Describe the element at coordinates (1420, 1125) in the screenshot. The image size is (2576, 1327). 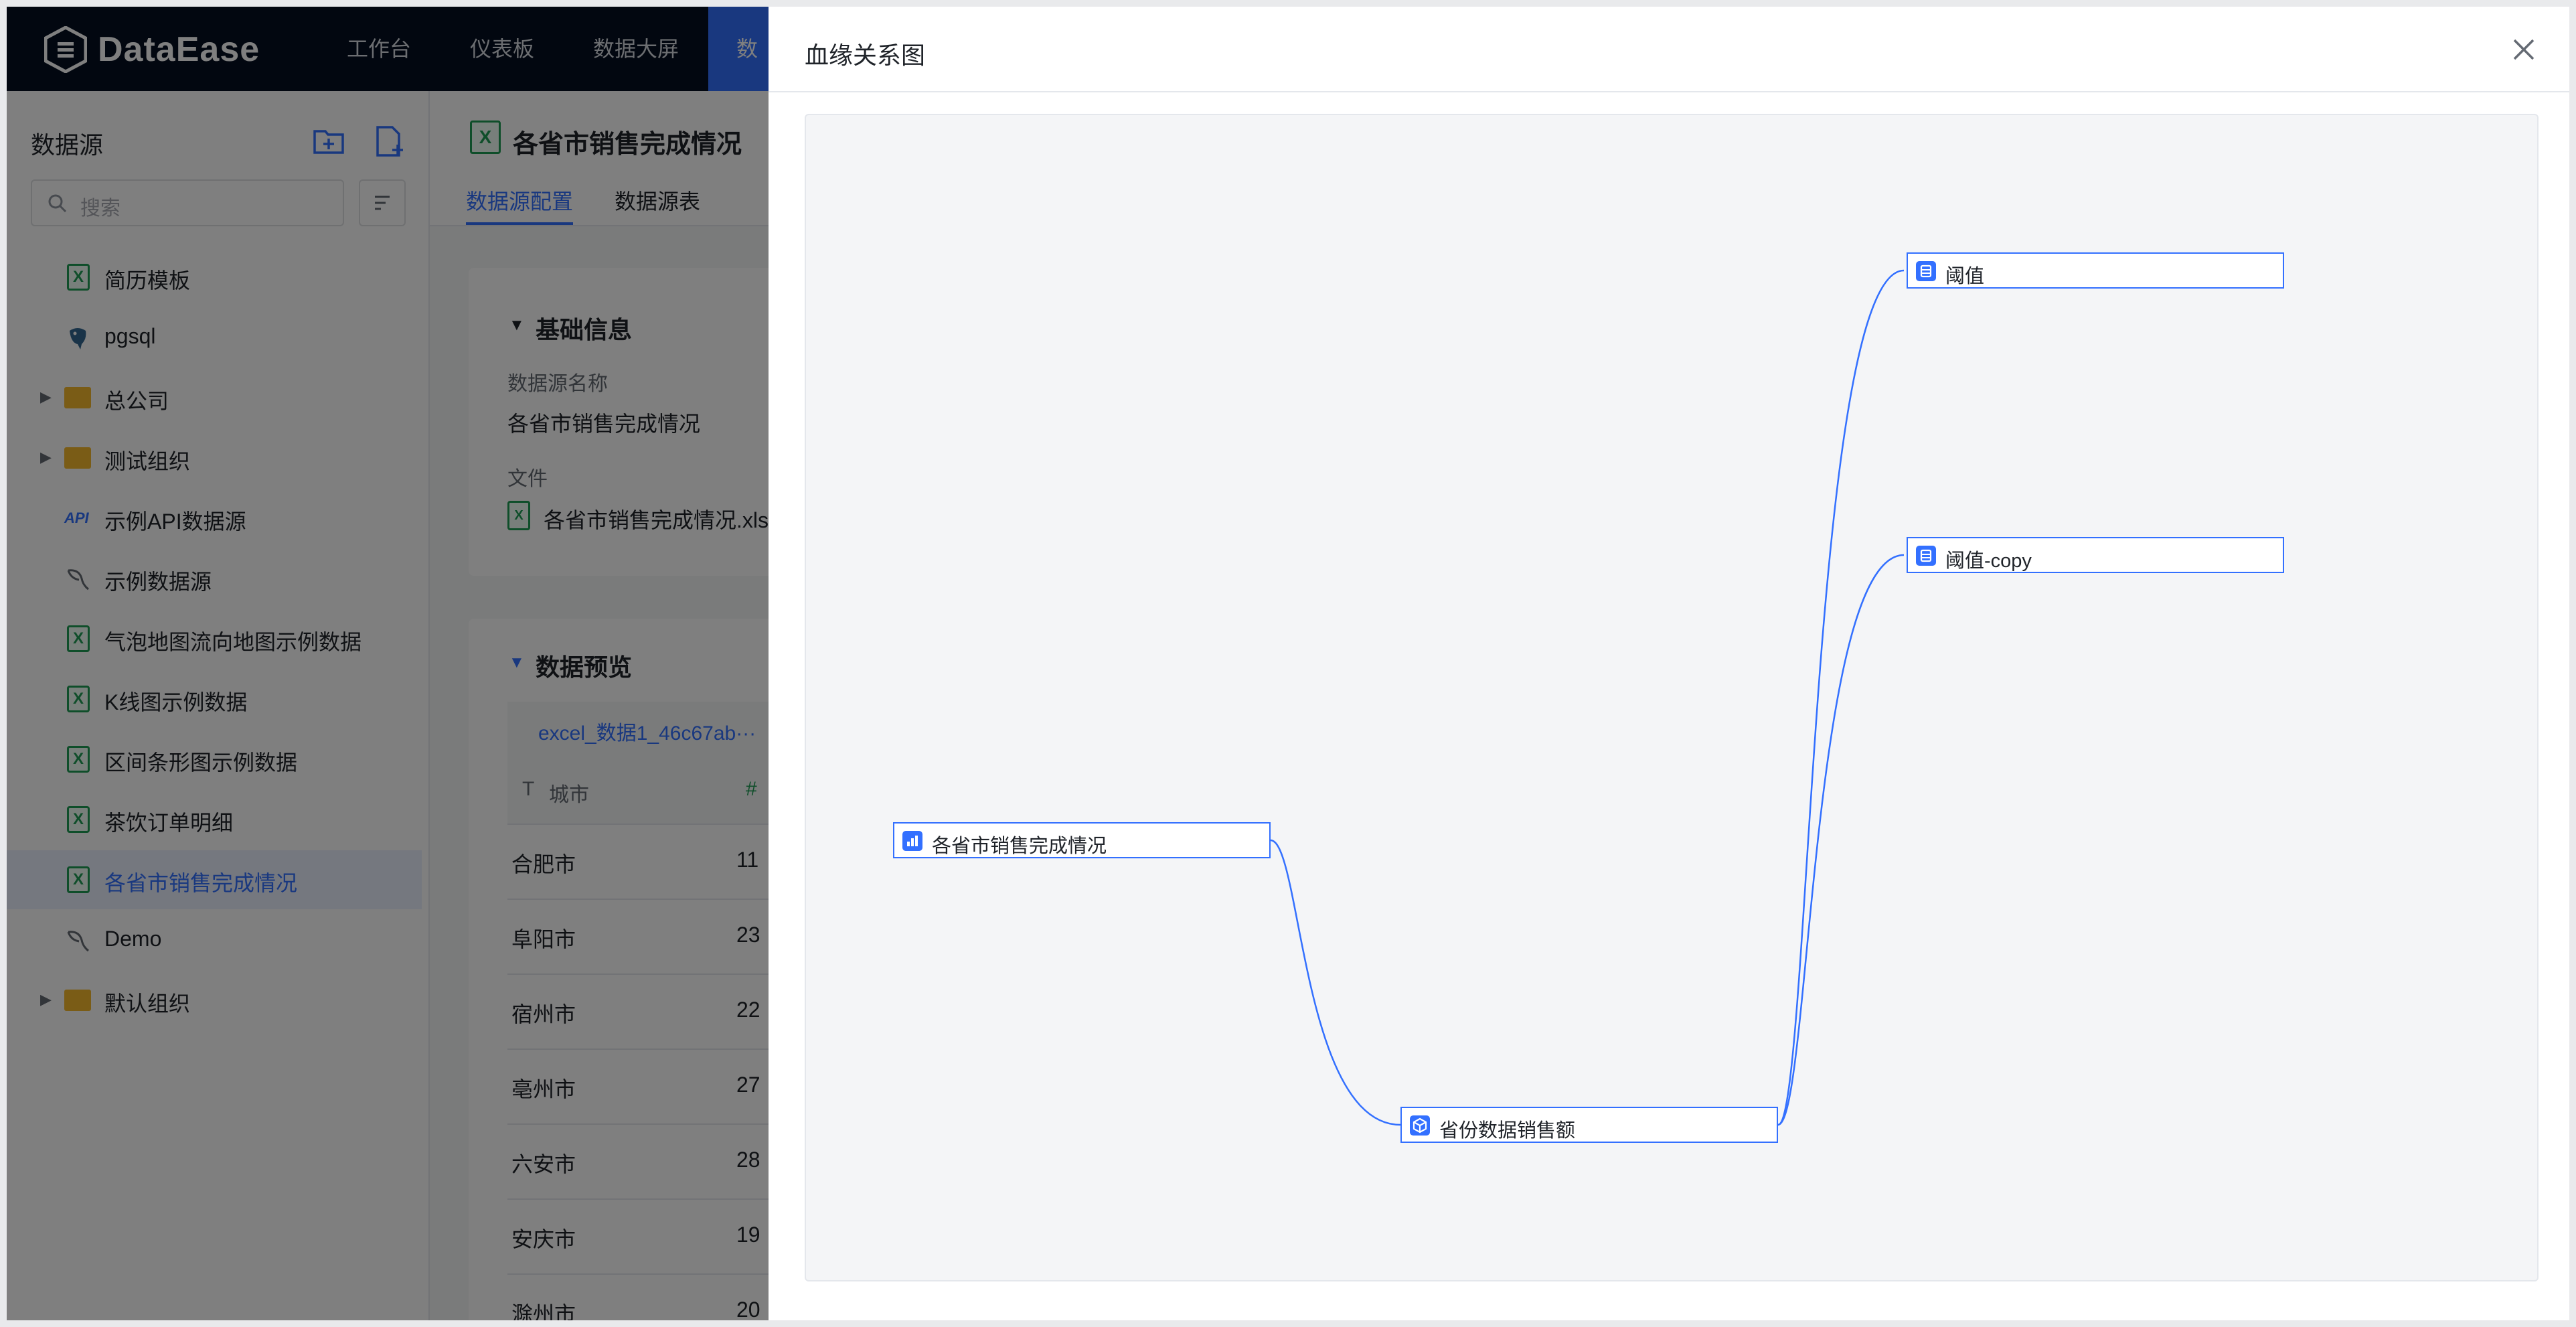
I see `dataset-icon` at that location.